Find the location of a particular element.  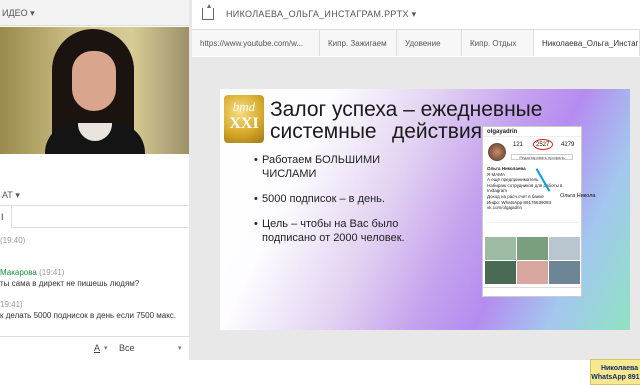

posts-count: 121 is located at coordinates (518, 145).